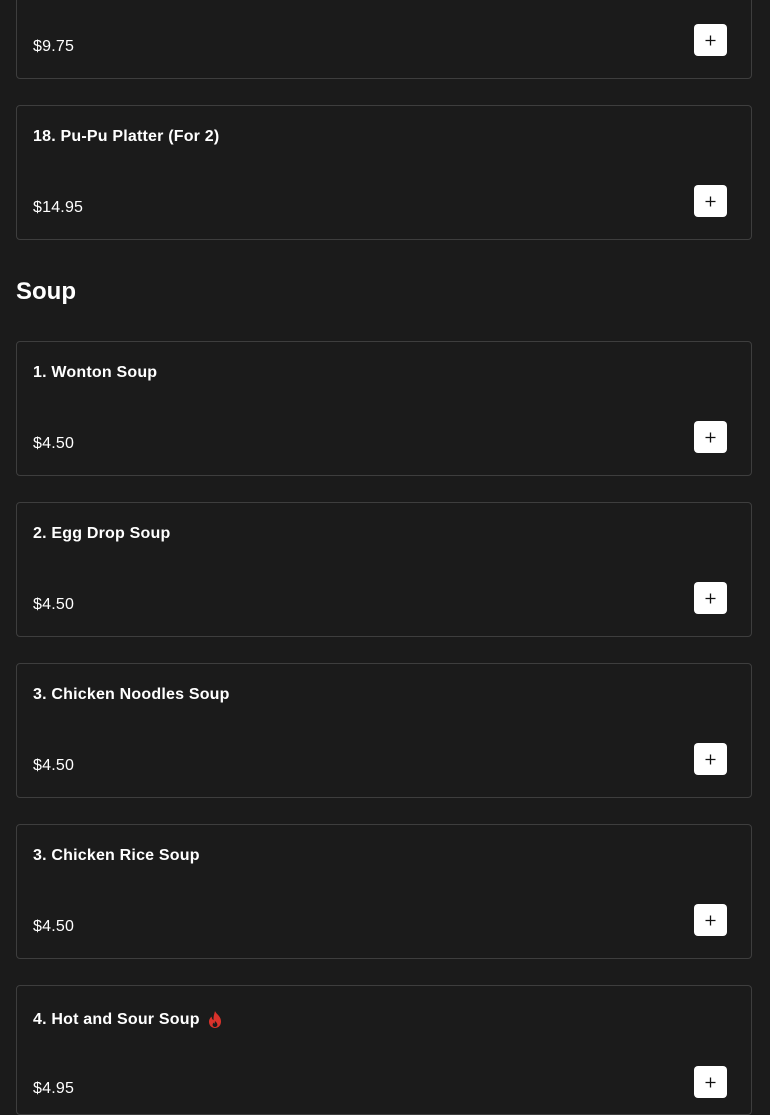 The image size is (770, 1115). I want to click on item-price: $14.95, so click(58, 207).